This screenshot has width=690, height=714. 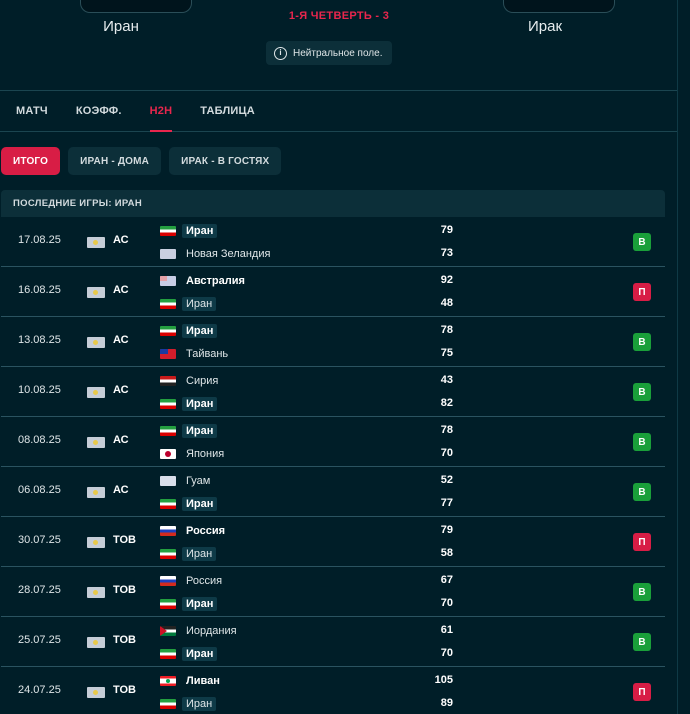 What do you see at coordinates (204, 281) in the screenshot?
I see `team-line-home: Австралия` at bounding box center [204, 281].